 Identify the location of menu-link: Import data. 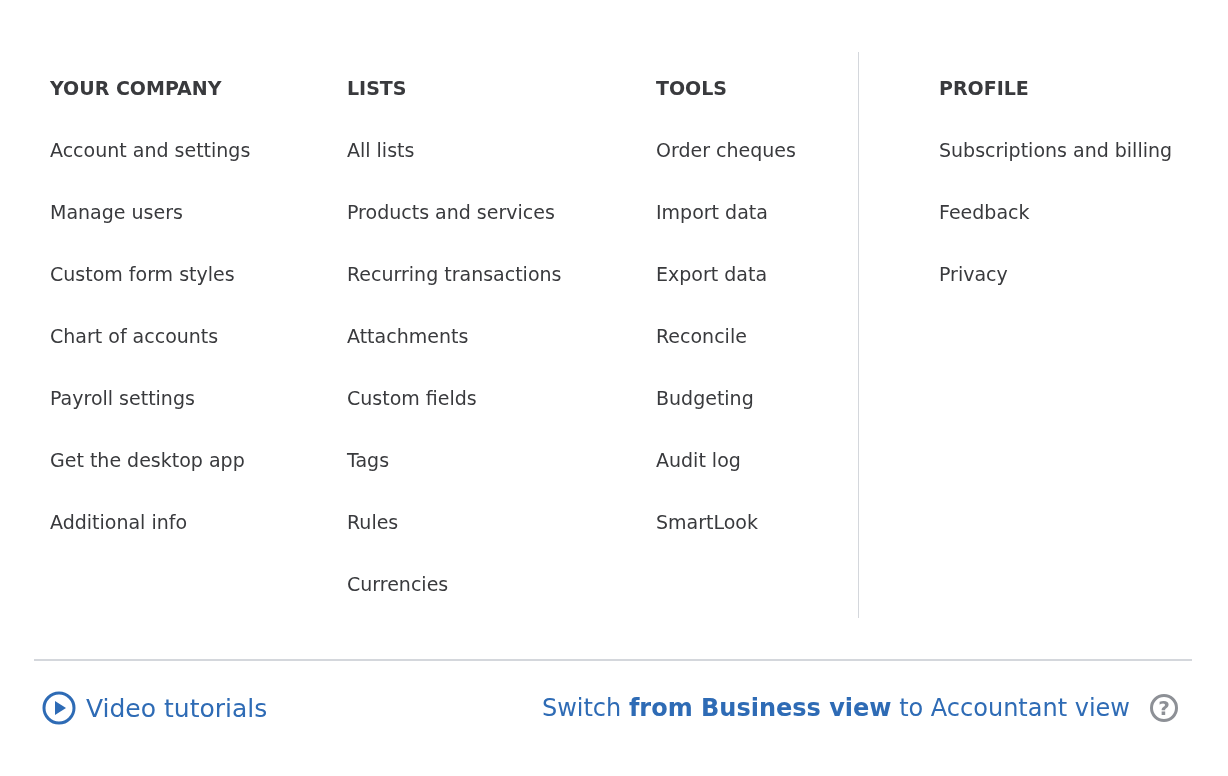
(712, 212).